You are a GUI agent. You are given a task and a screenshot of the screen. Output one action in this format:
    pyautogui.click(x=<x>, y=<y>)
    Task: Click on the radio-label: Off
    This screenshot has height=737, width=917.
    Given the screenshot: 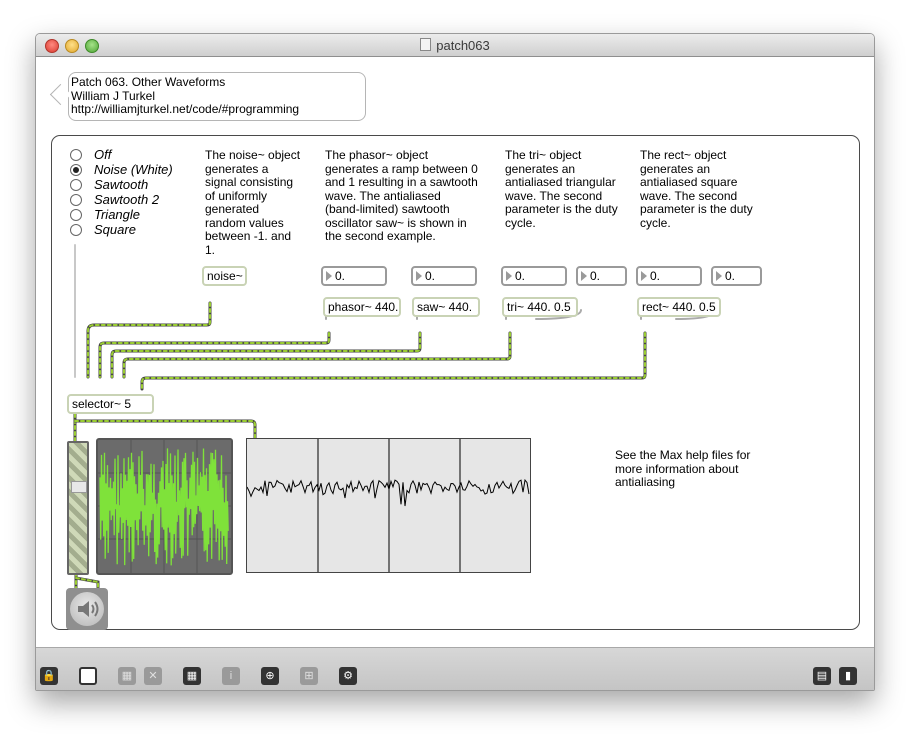 What is the action you would take?
    pyautogui.click(x=103, y=154)
    